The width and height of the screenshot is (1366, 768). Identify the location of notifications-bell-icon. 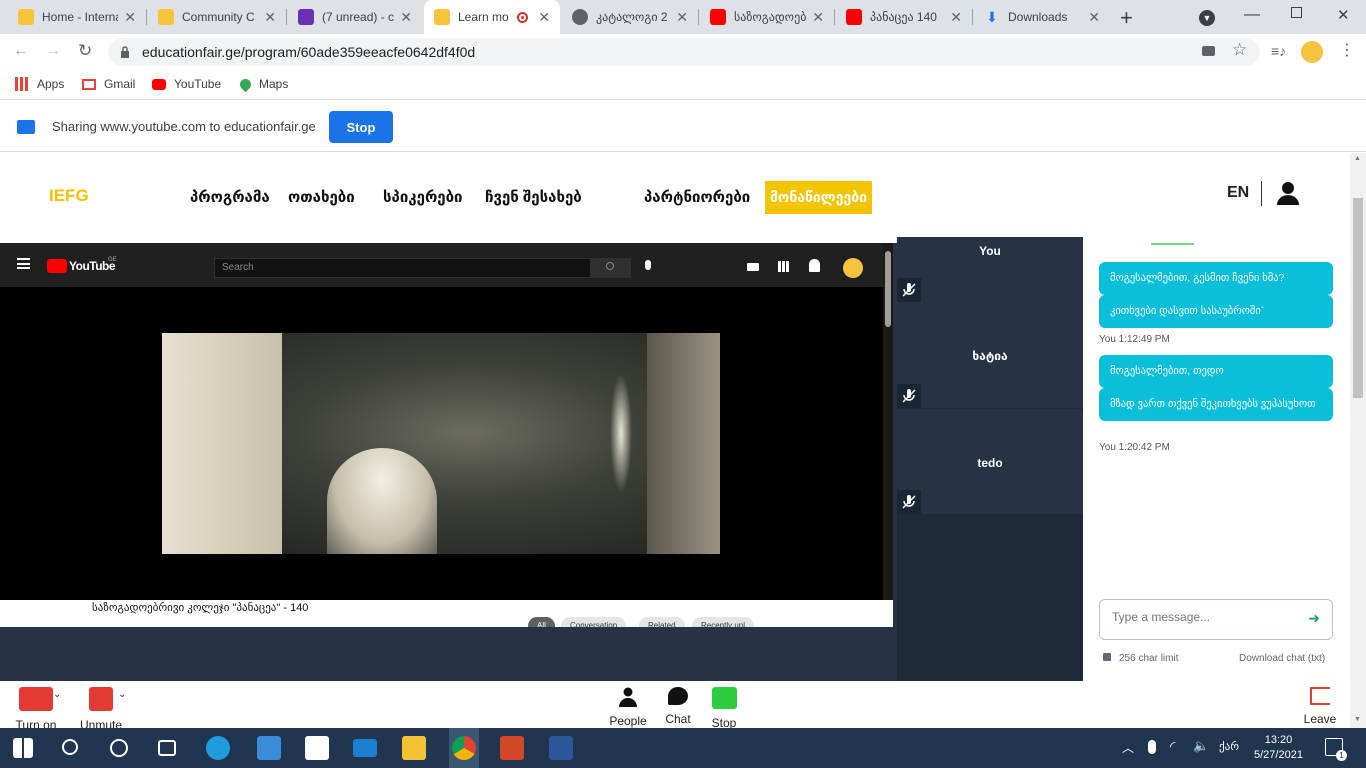
(814, 265).